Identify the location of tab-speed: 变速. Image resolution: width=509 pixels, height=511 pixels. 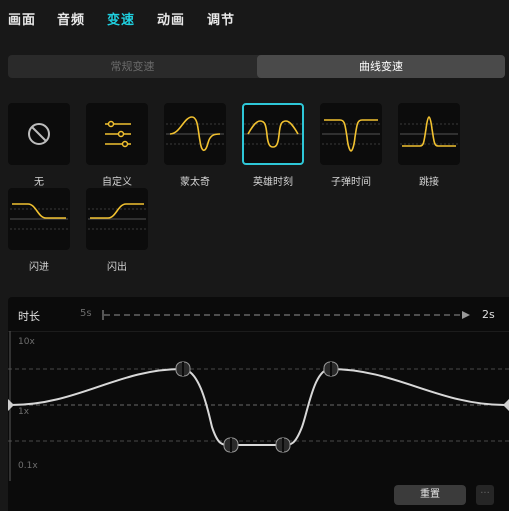
(121, 18).